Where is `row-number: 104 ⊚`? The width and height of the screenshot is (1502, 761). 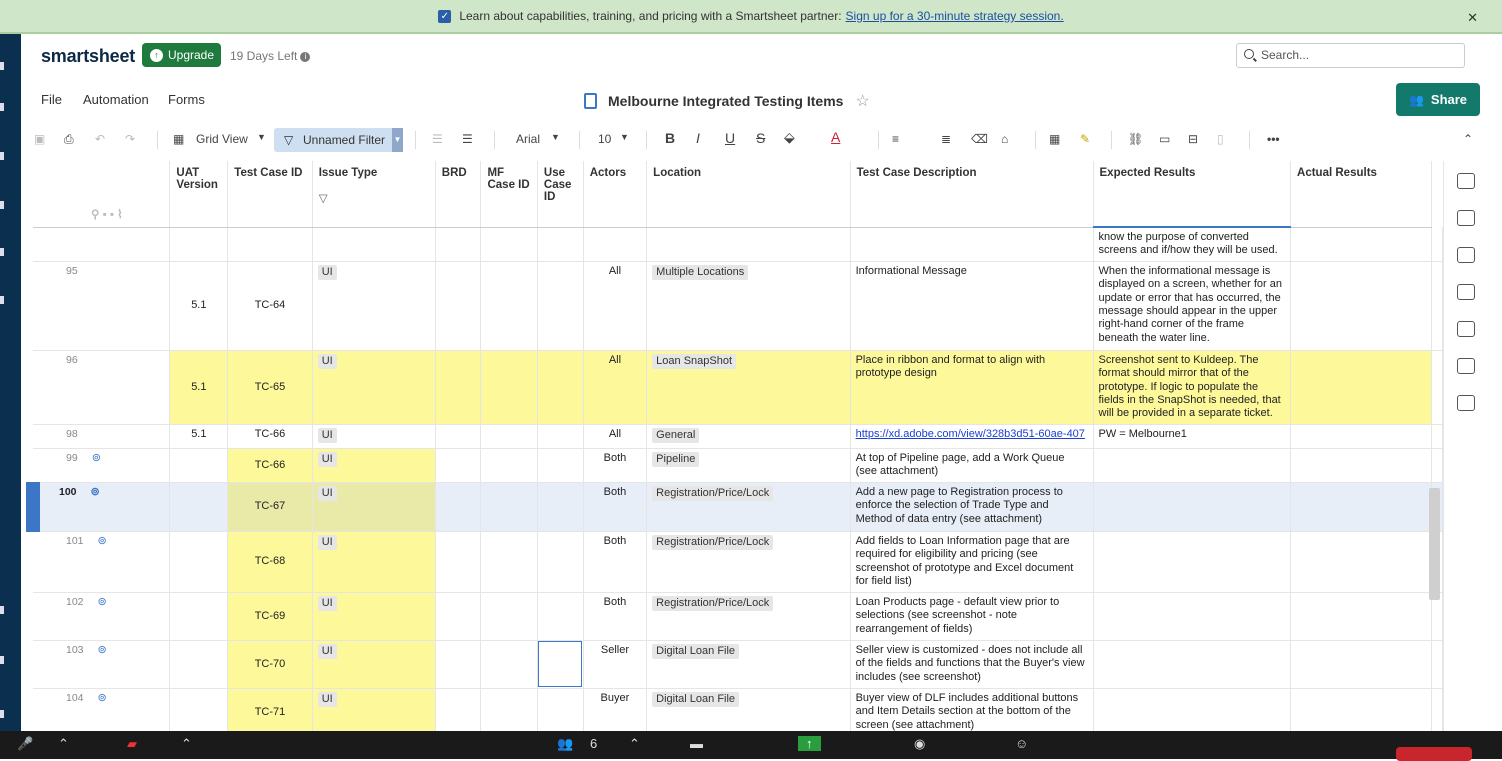 row-number: 104 ⊚ is located at coordinates (102, 709).